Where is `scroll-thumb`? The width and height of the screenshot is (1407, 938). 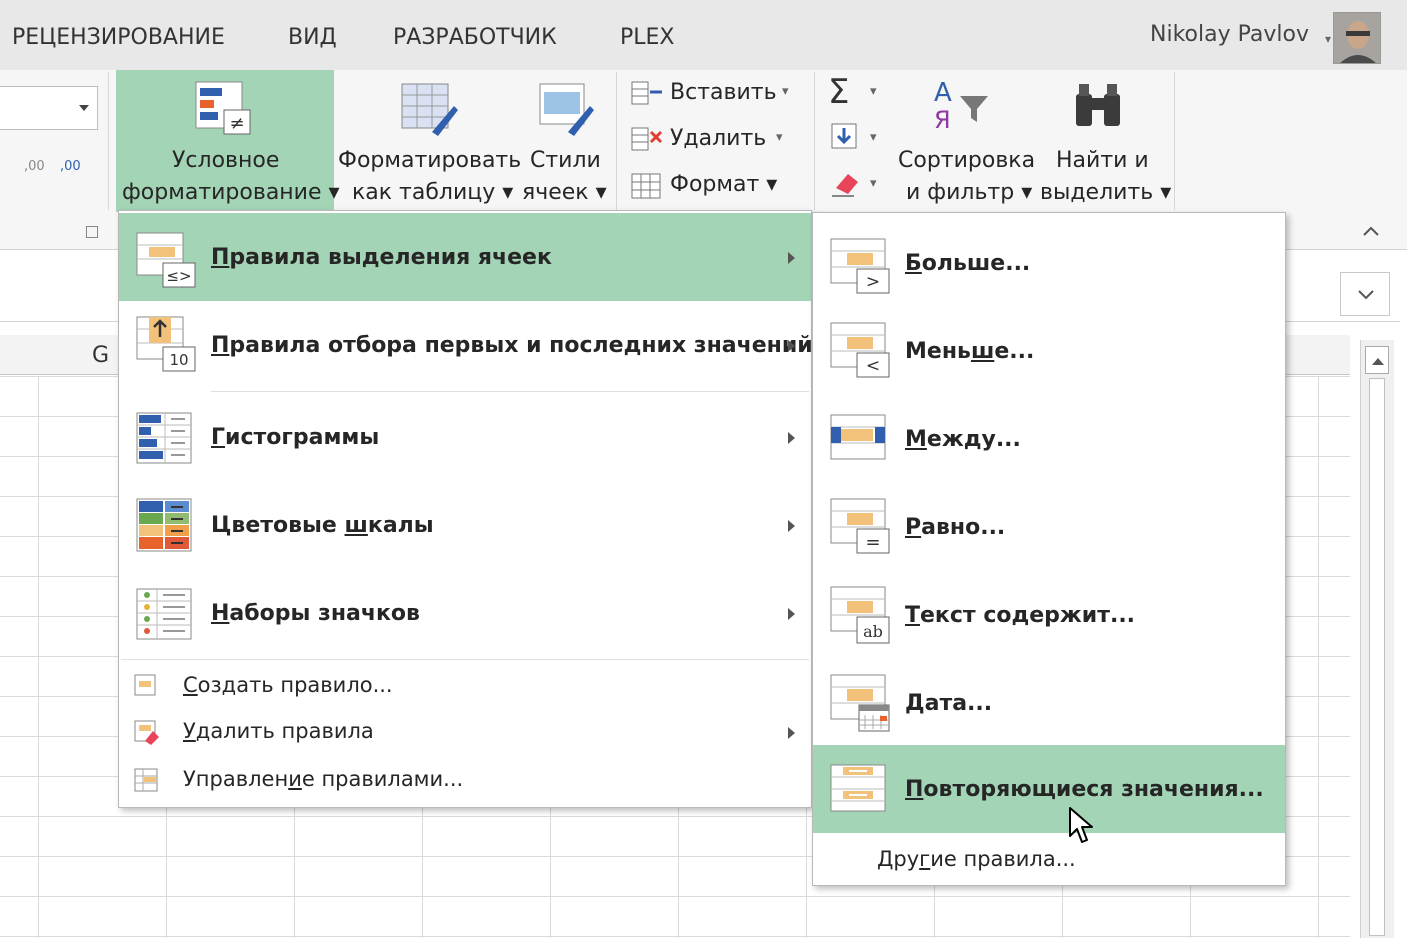
scroll-thumb is located at coordinates (1377, 657).